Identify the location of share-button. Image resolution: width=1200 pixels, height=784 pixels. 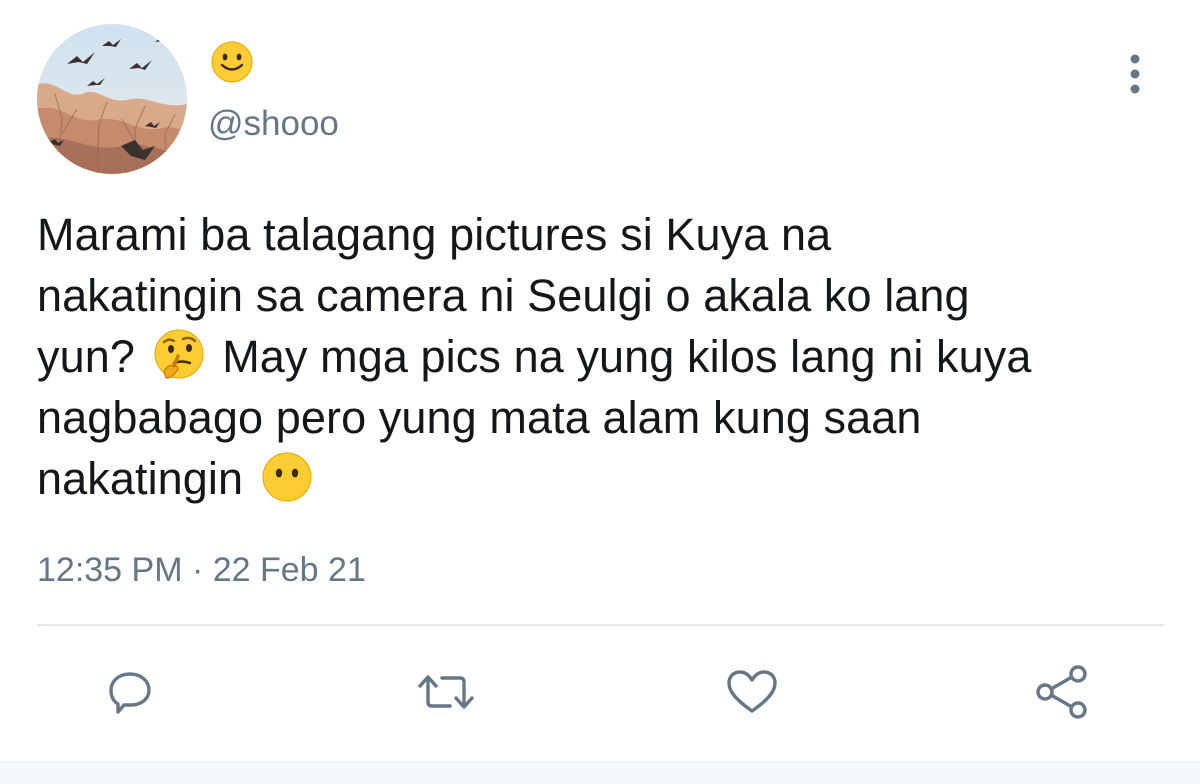
(1062, 692).